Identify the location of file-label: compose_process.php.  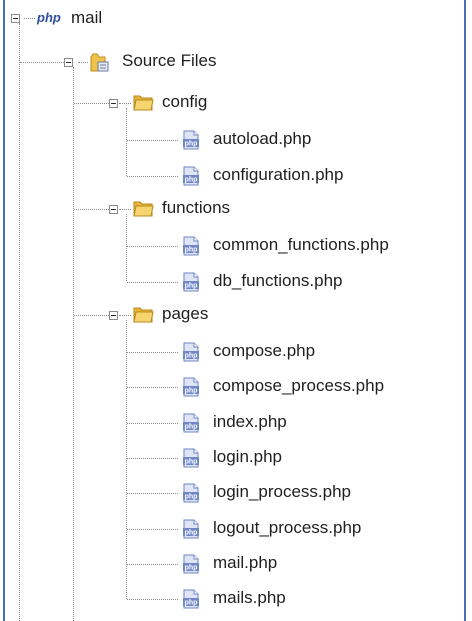
(298, 386).